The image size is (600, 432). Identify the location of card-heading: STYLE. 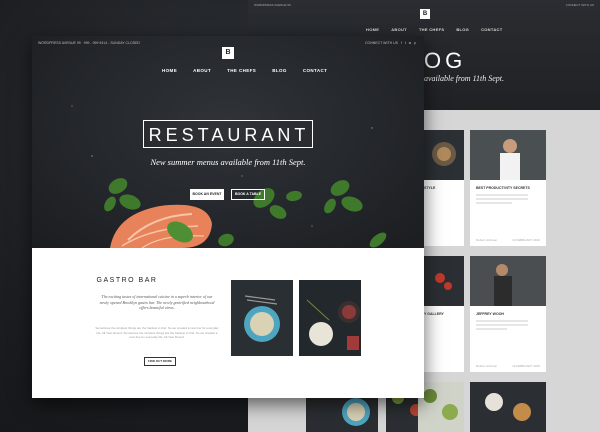
(430, 188).